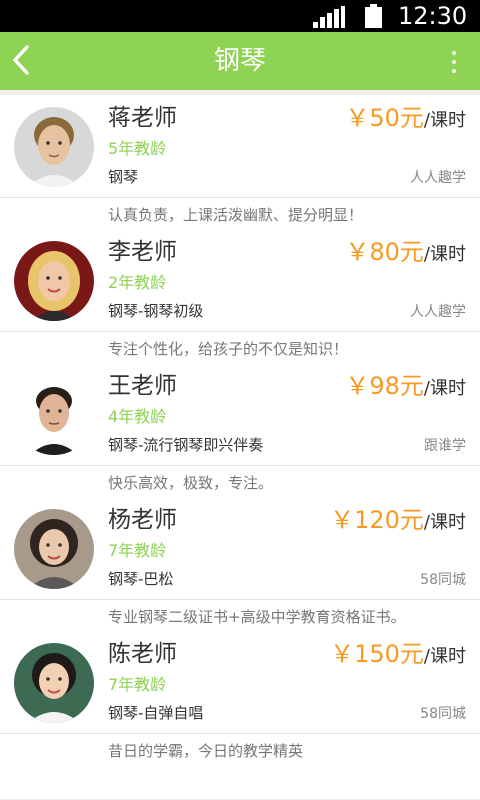  What do you see at coordinates (186, 445) in the screenshot?
I see `course-name: 钢琴-流行钢琴即兴伴奏` at bounding box center [186, 445].